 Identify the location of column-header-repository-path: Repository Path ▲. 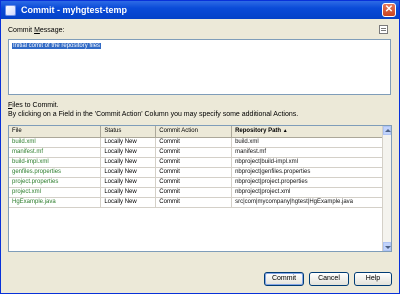
(307, 132).